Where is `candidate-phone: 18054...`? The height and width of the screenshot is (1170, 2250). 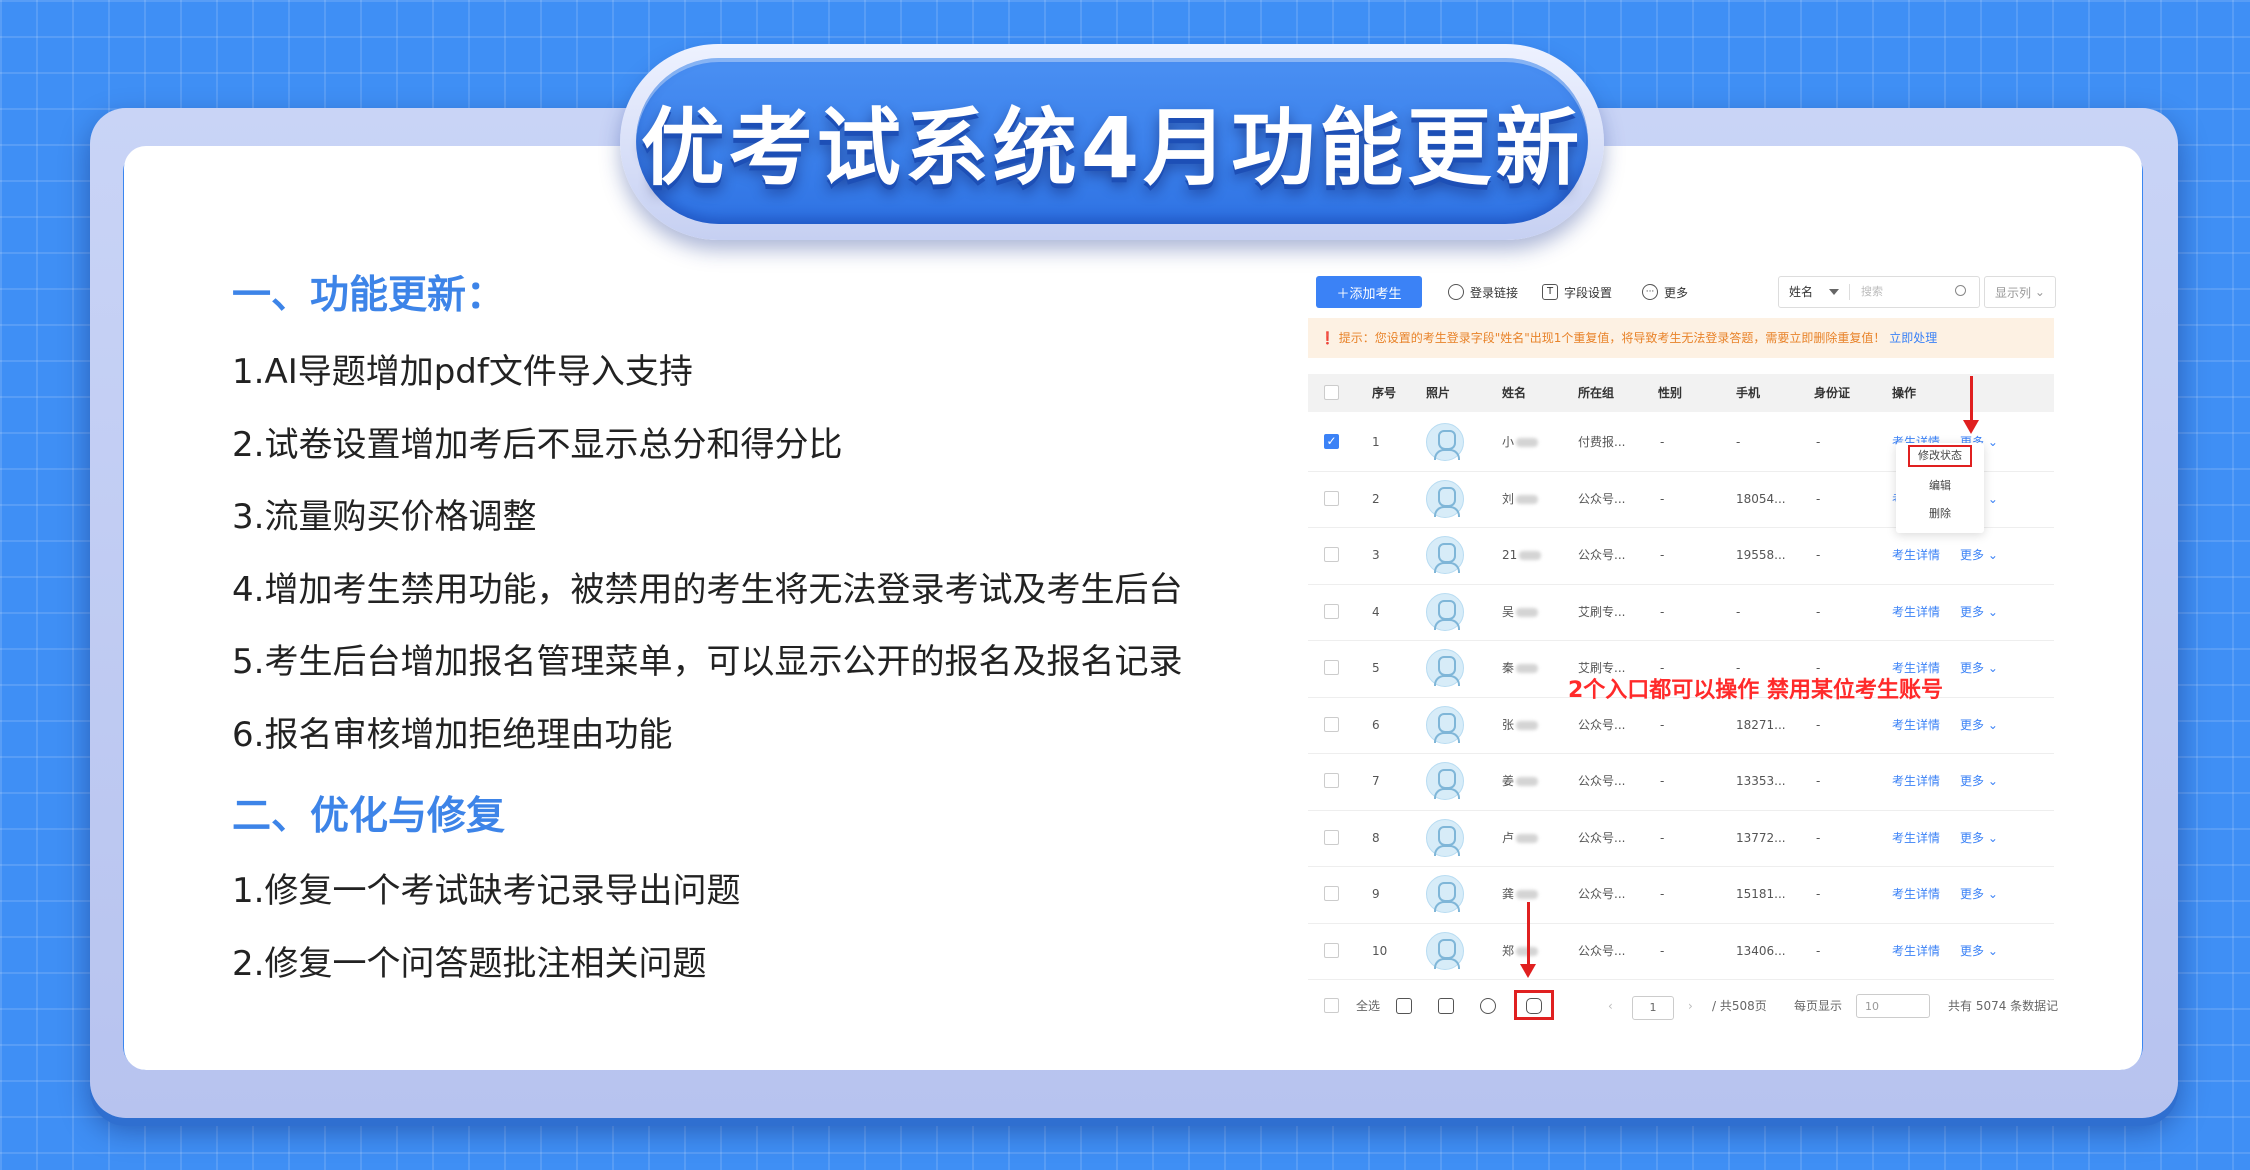
candidate-phone: 18054... is located at coordinates (1761, 498).